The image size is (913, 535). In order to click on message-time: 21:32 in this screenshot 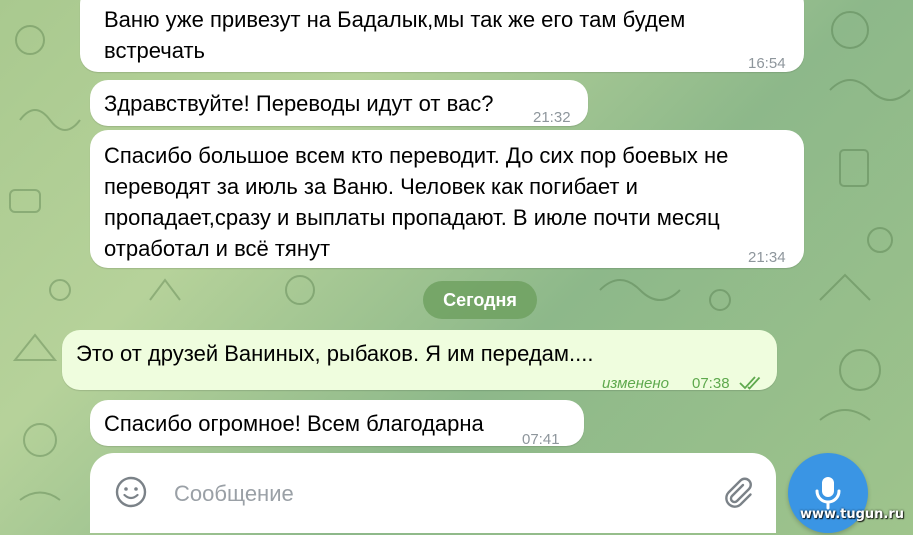, I will do `click(552, 117)`.